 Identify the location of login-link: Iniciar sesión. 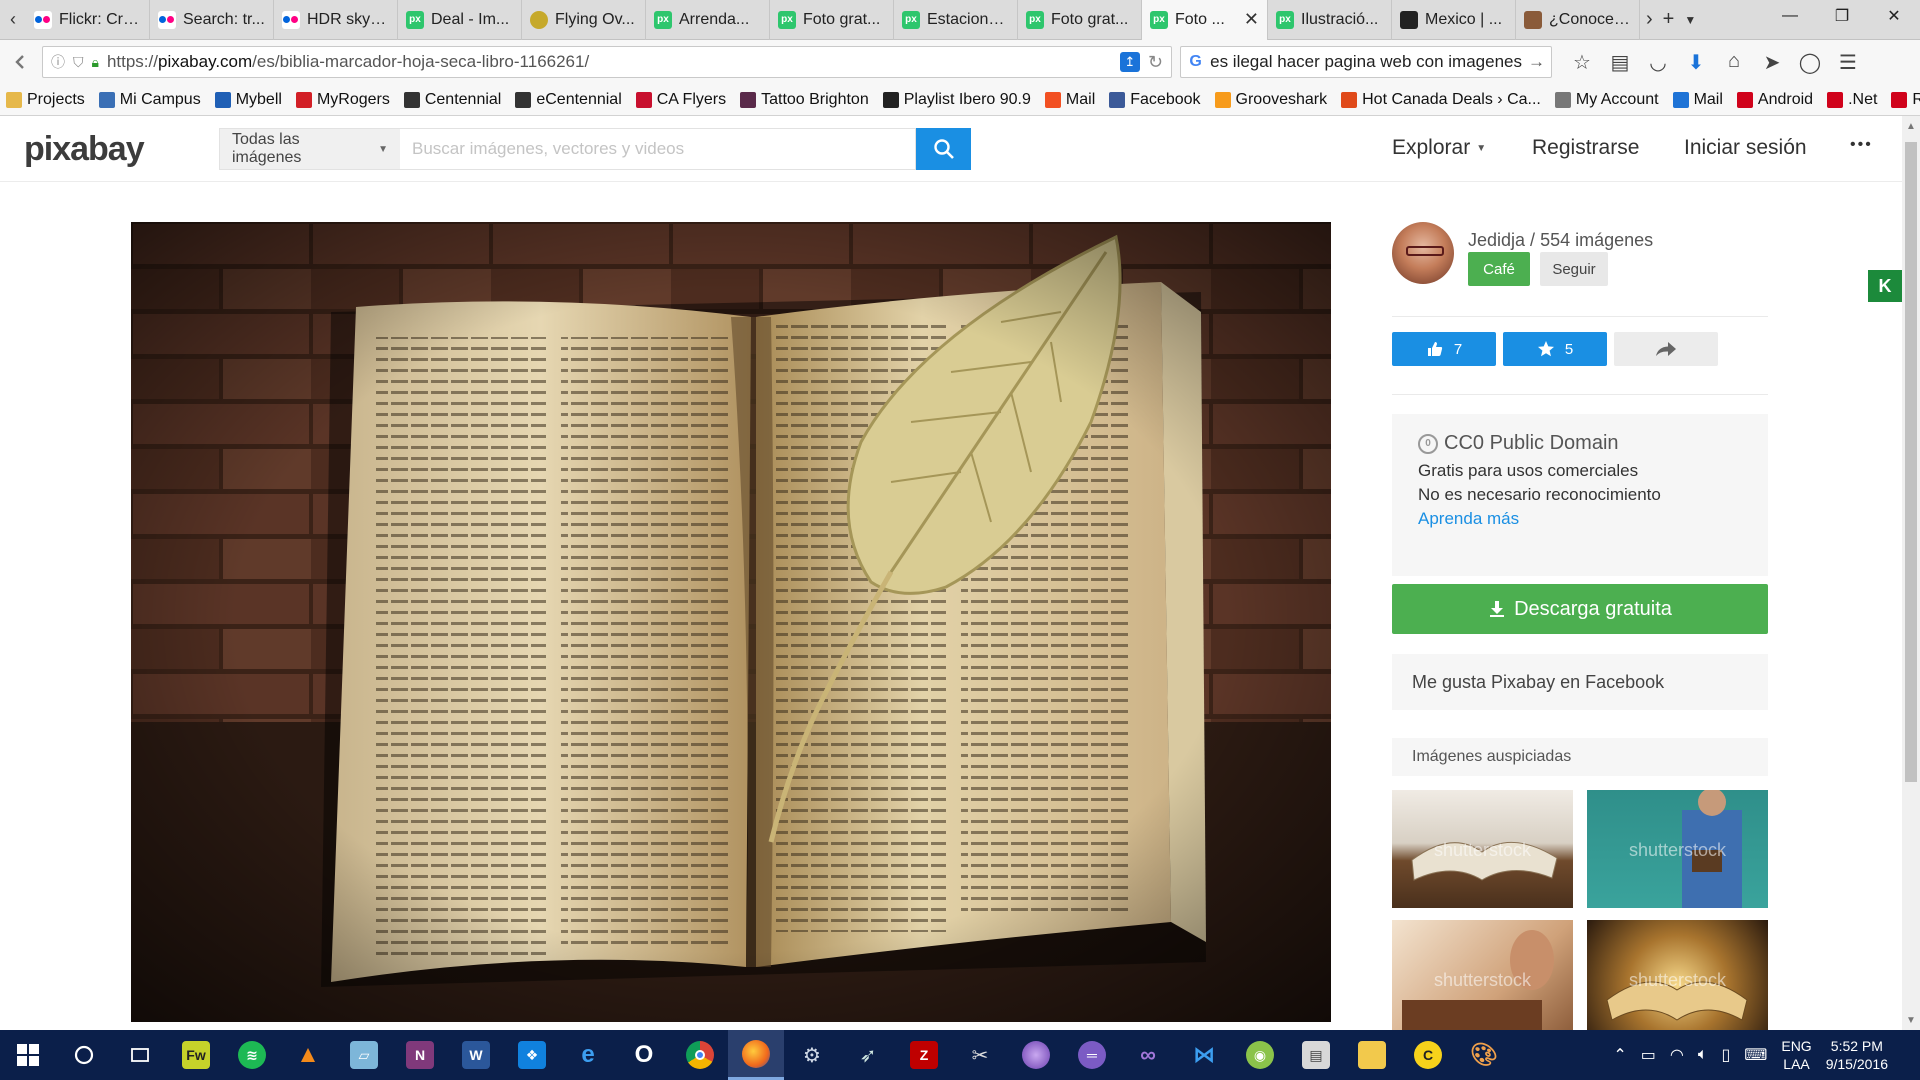
(1745, 148).